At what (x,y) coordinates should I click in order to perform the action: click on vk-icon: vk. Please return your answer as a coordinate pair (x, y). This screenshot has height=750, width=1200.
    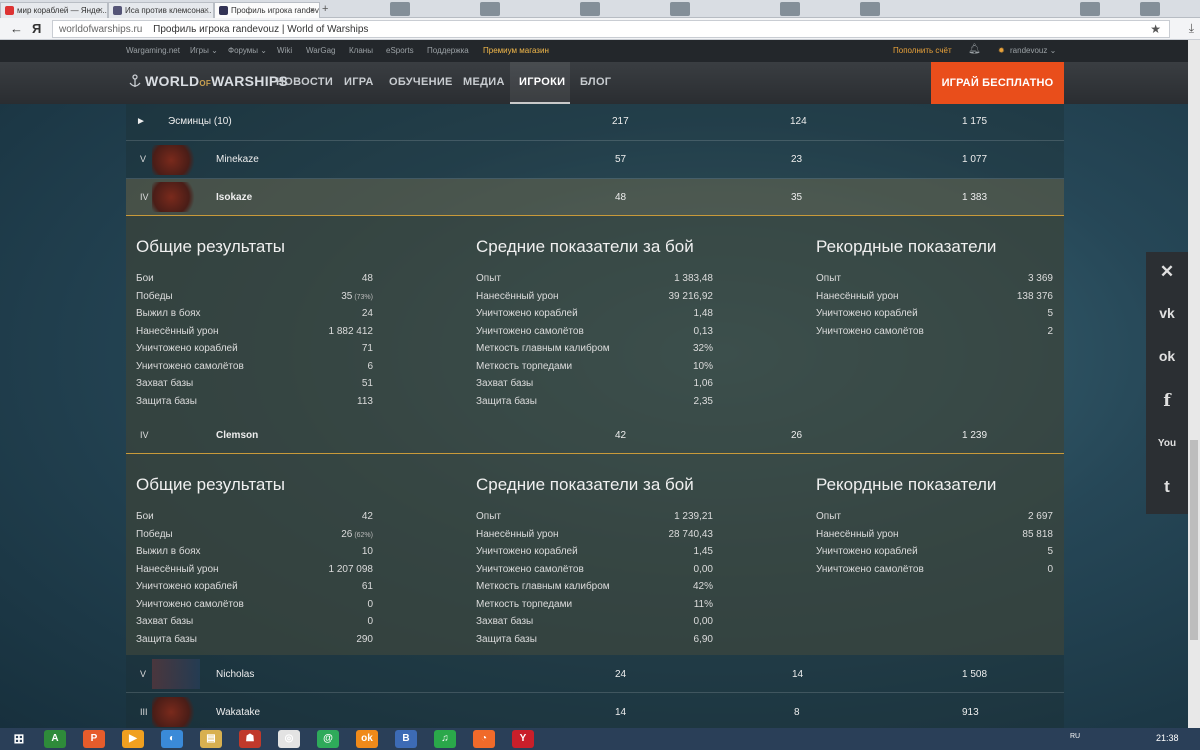
    Looking at the image, I should click on (1167, 316).